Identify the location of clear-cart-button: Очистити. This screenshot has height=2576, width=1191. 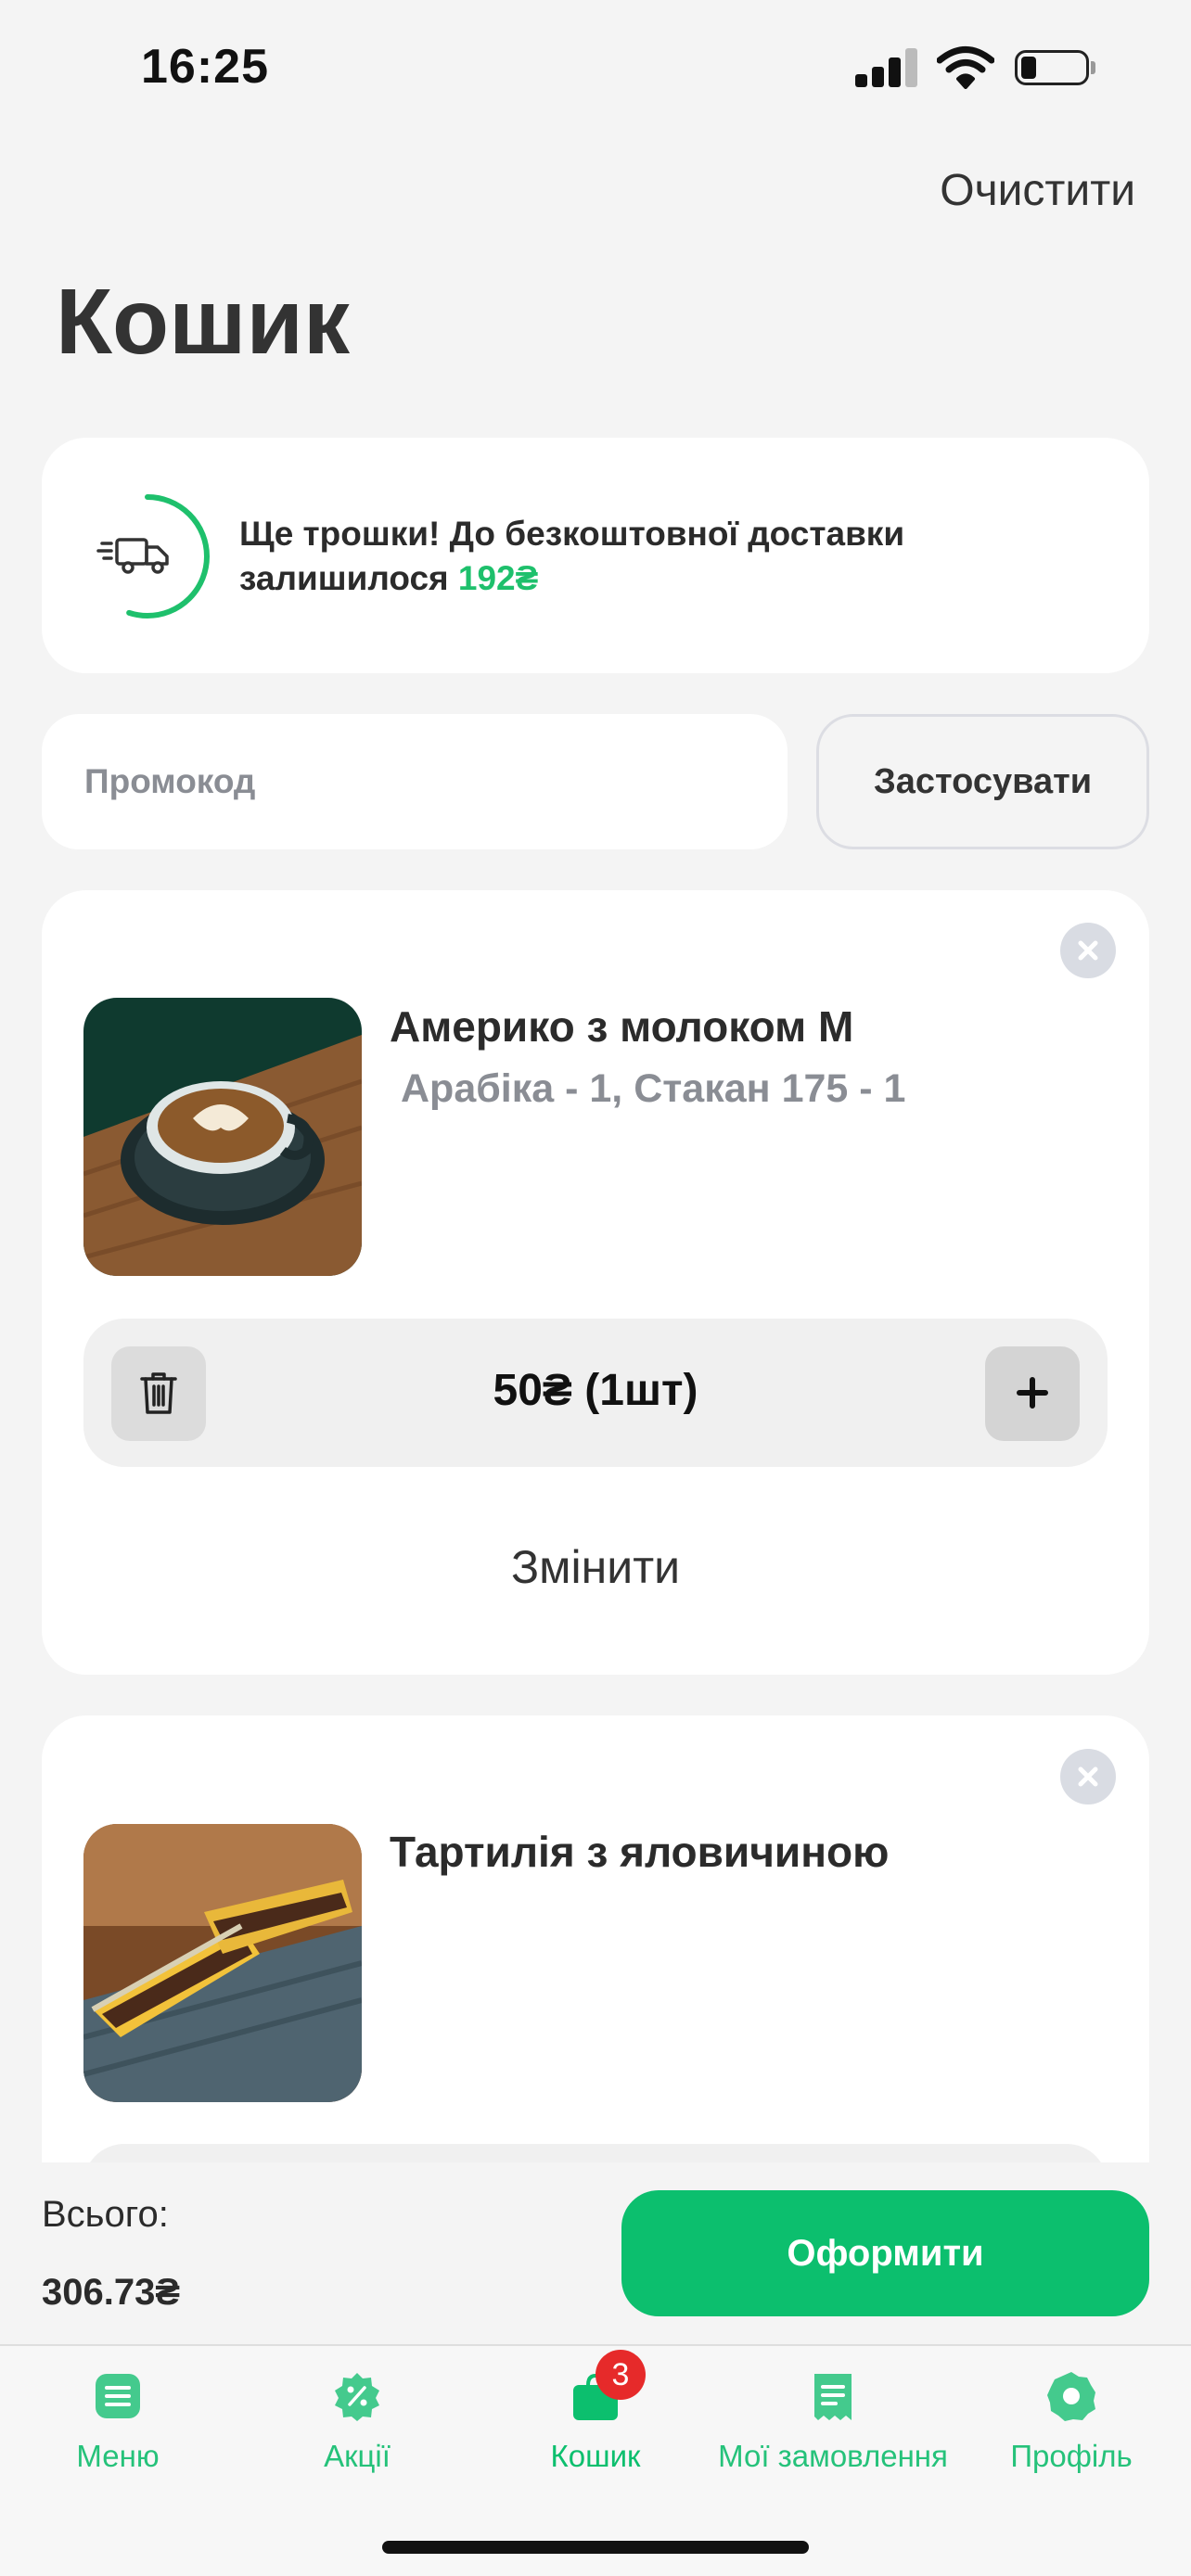
(1037, 191).